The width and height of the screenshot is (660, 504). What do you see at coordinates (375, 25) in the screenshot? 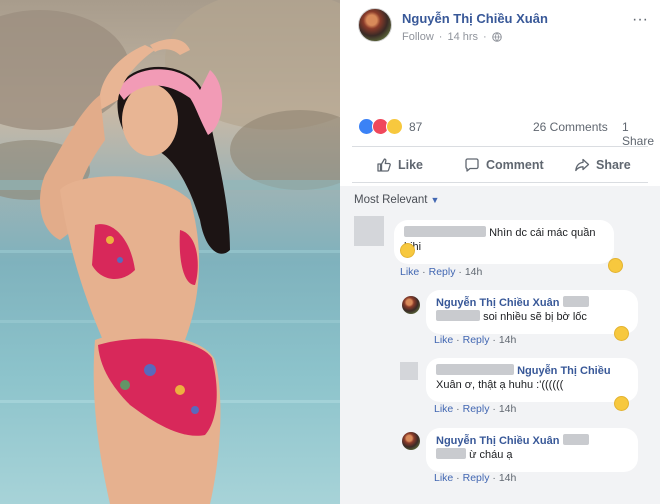
I see `author-avatar` at bounding box center [375, 25].